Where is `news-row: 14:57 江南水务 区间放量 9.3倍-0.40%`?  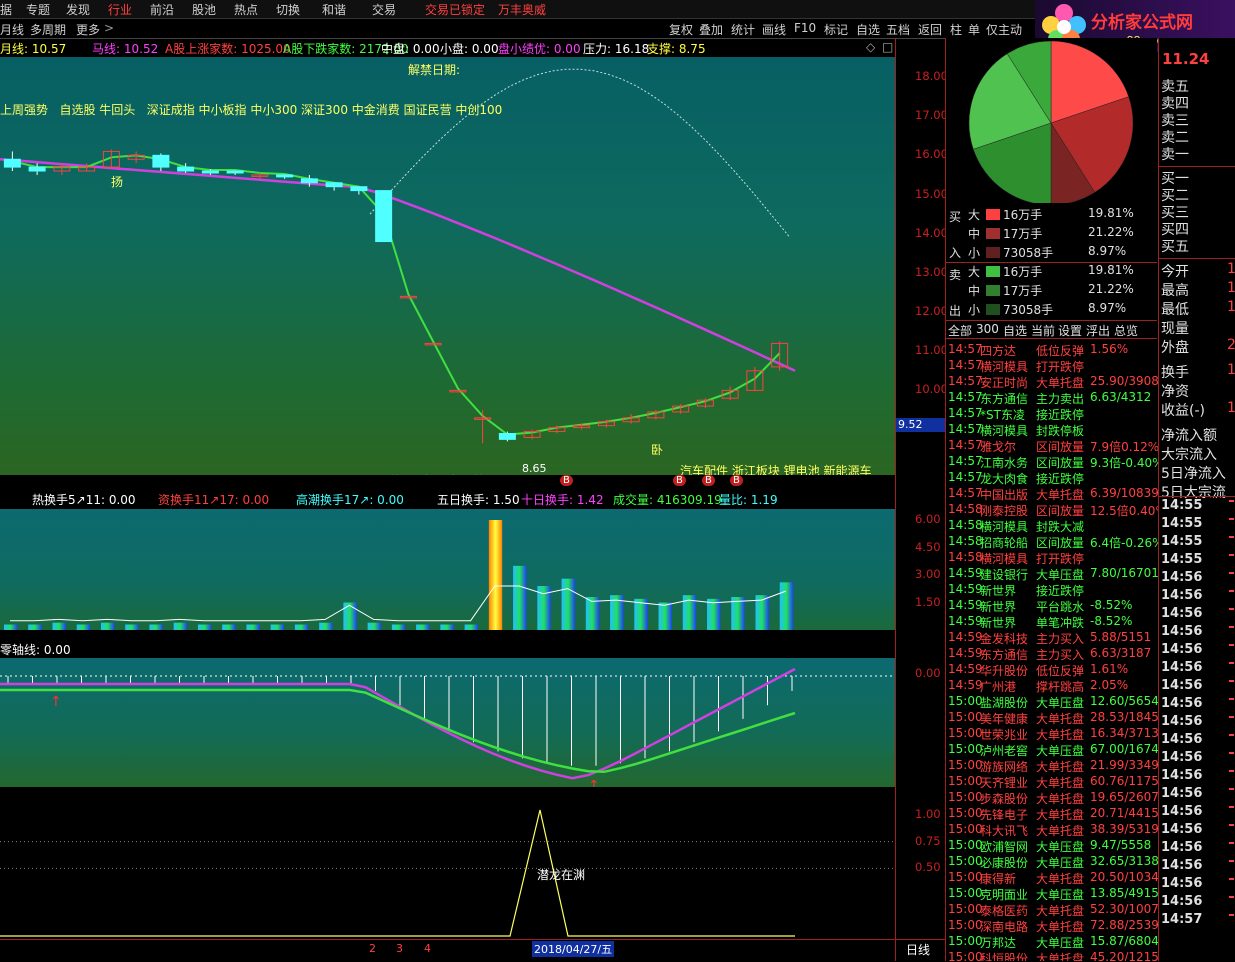
news-row: 14:57 江南水务 区间放量 9.3倍-0.40% is located at coordinates (1053, 462).